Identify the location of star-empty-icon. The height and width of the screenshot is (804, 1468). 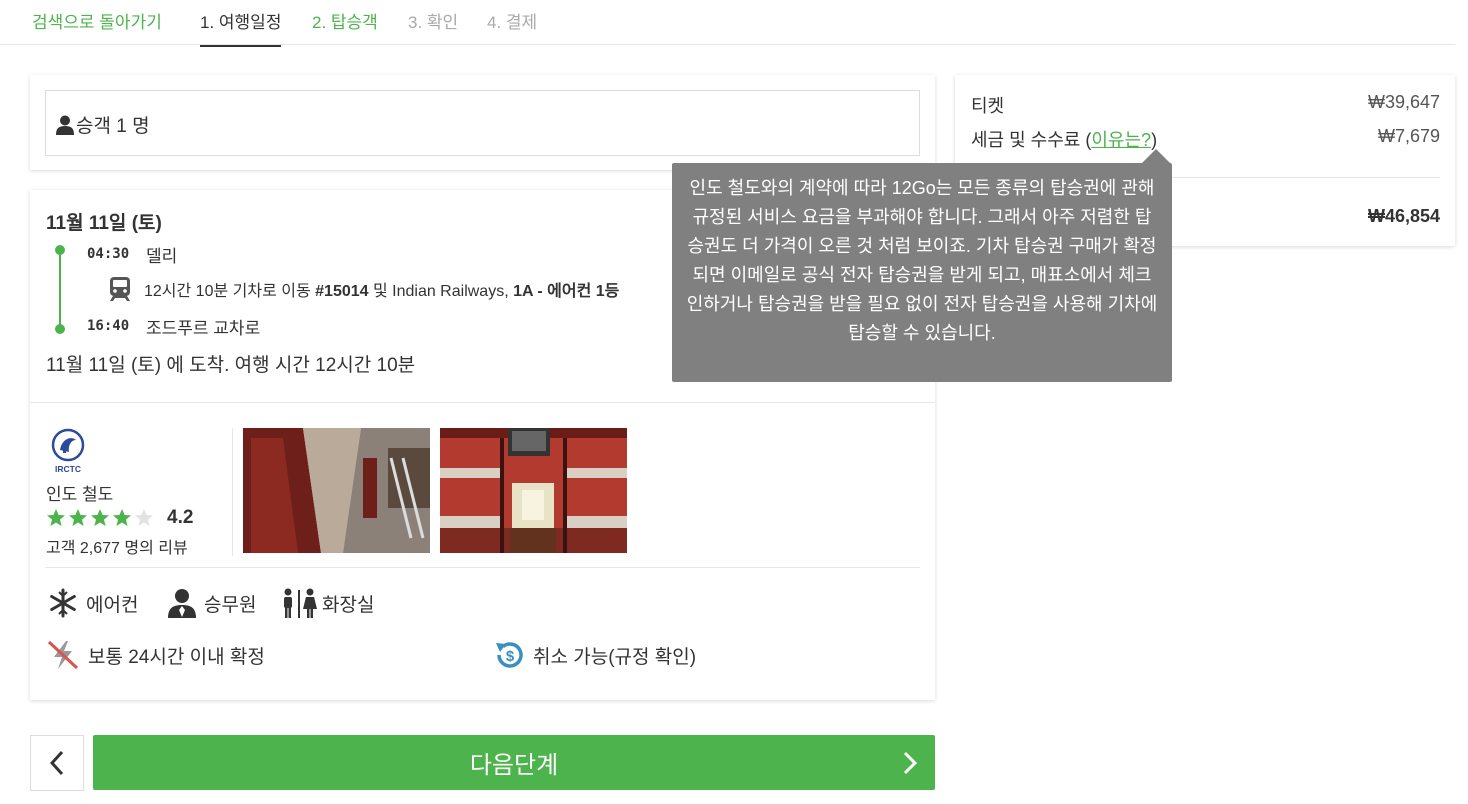
(144, 517).